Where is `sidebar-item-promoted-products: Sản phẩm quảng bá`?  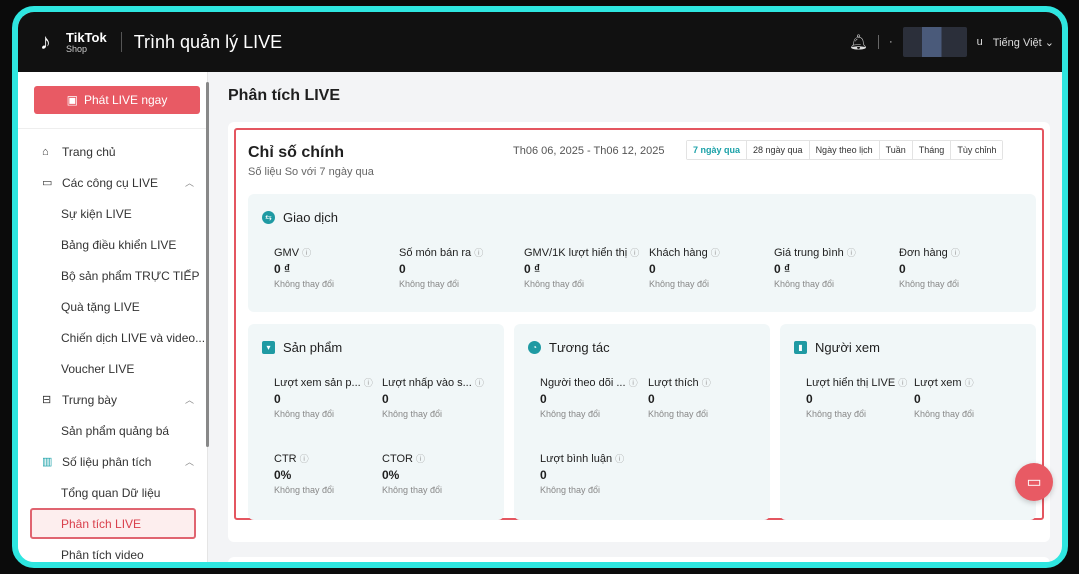
sidebar-item-promoted-products: Sản phẩm quảng bá is located at coordinates (113, 430).